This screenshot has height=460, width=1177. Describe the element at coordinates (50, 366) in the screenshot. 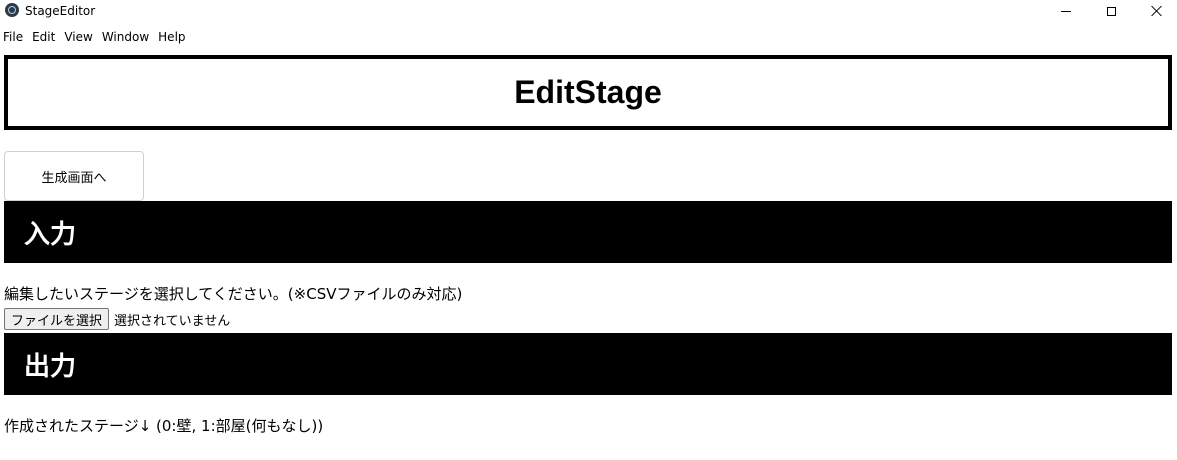

I see `output-section-title: 出力` at that location.